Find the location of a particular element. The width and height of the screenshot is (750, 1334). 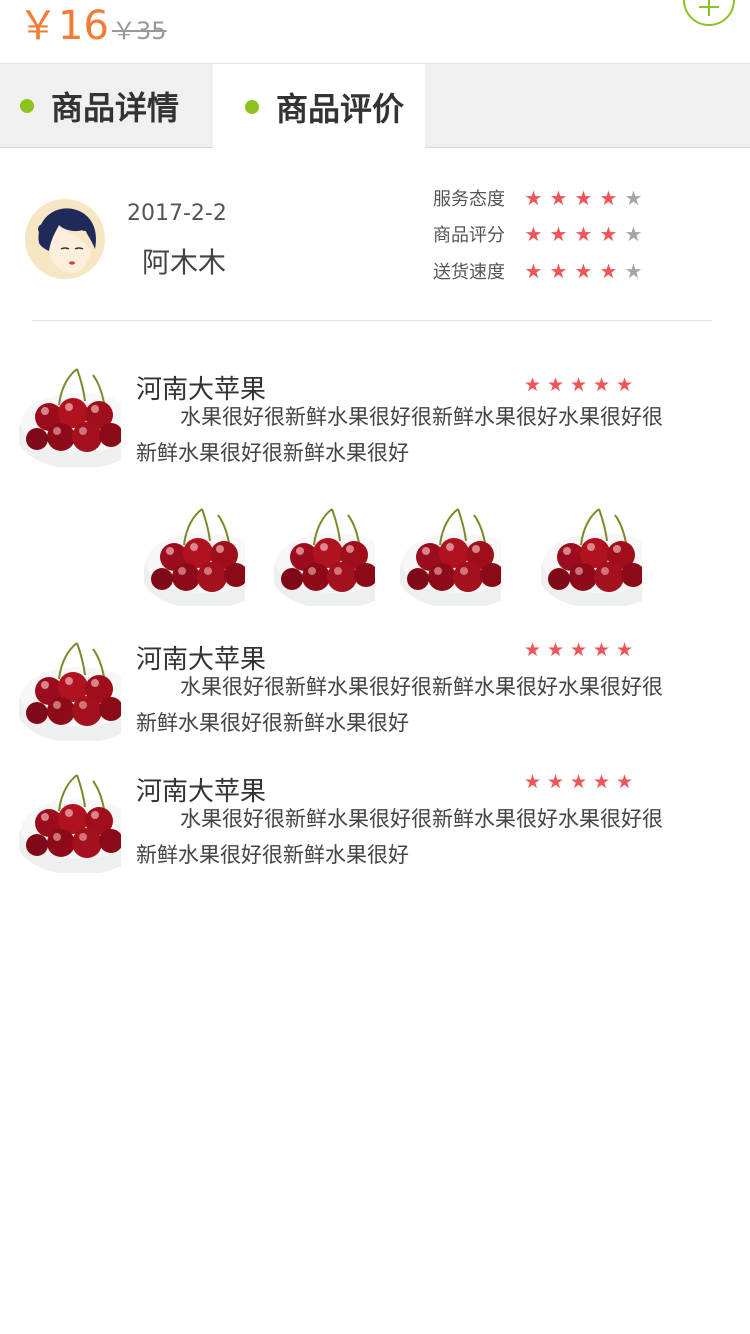

avatar is located at coordinates (65, 239).